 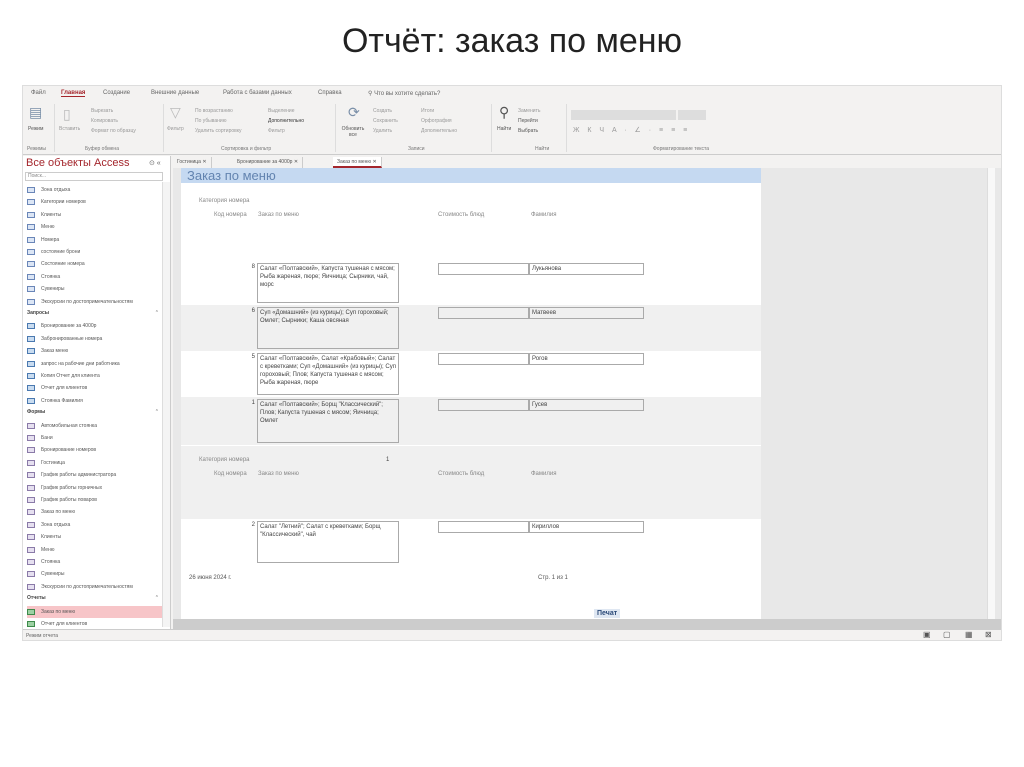 I want to click on nav-item-form: Экскурсии по достопримечательностям, so click(x=94, y=587).